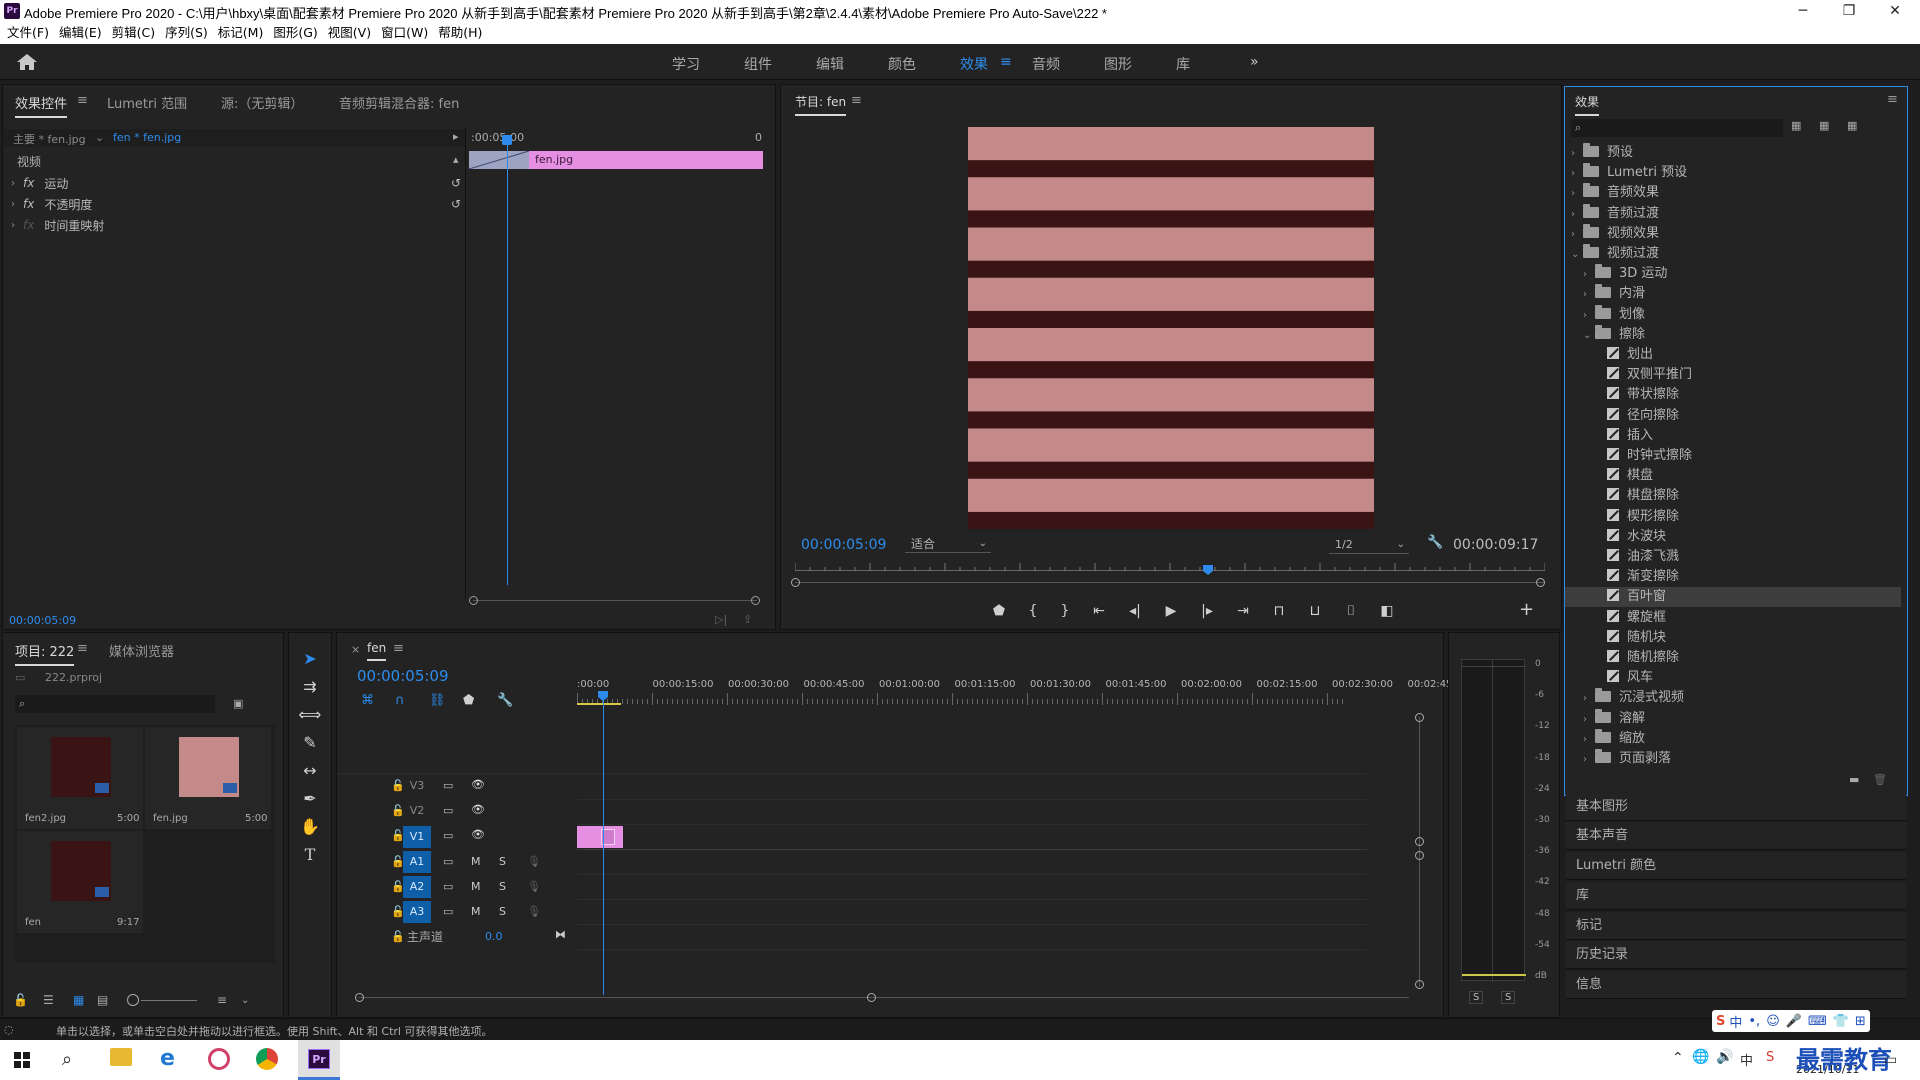 This screenshot has height=1080, width=1920. I want to click on effect-item: 径向擦除, so click(1733, 416).